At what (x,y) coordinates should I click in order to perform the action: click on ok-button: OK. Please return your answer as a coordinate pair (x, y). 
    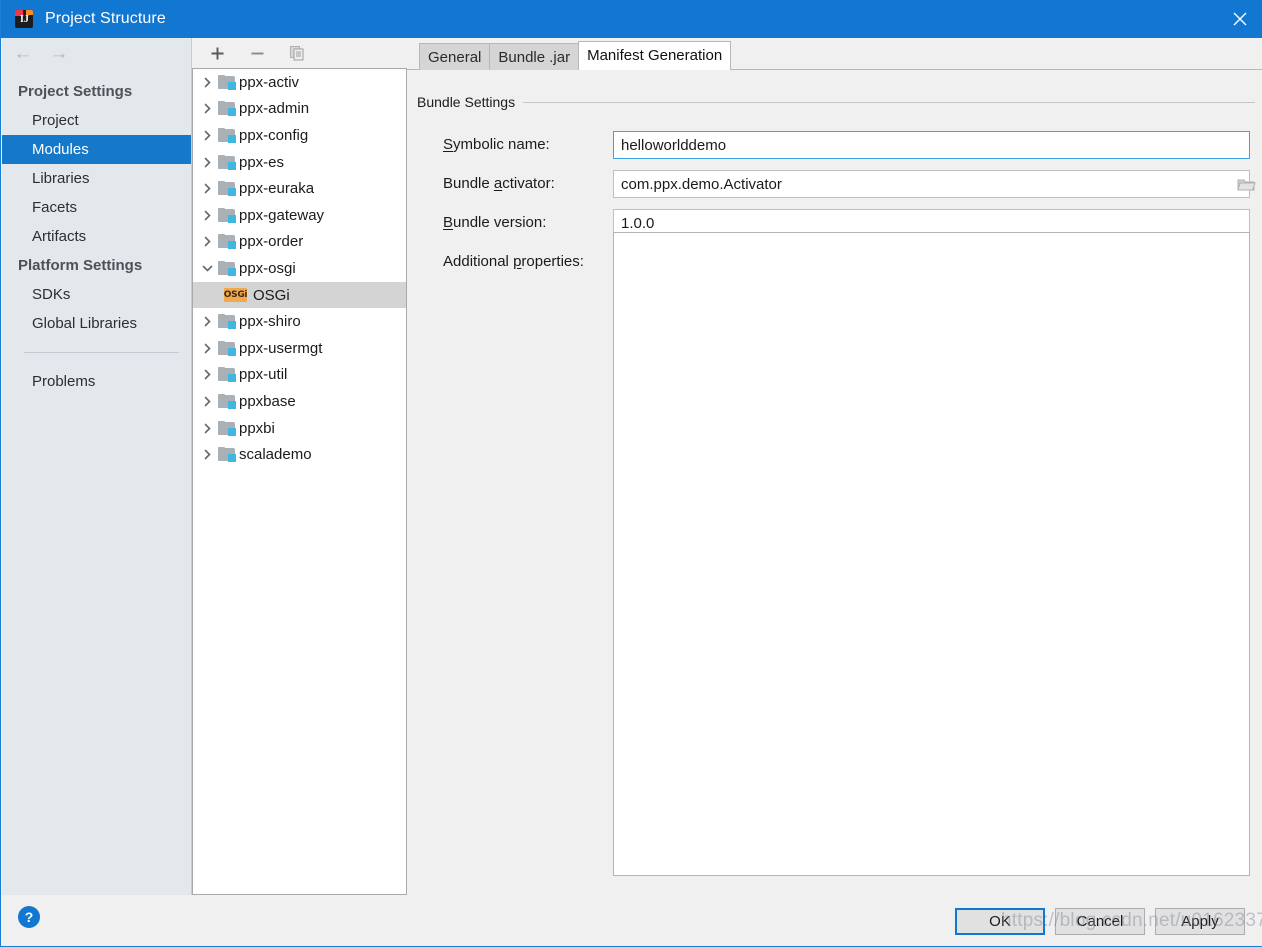
    Looking at the image, I should click on (1000, 921).